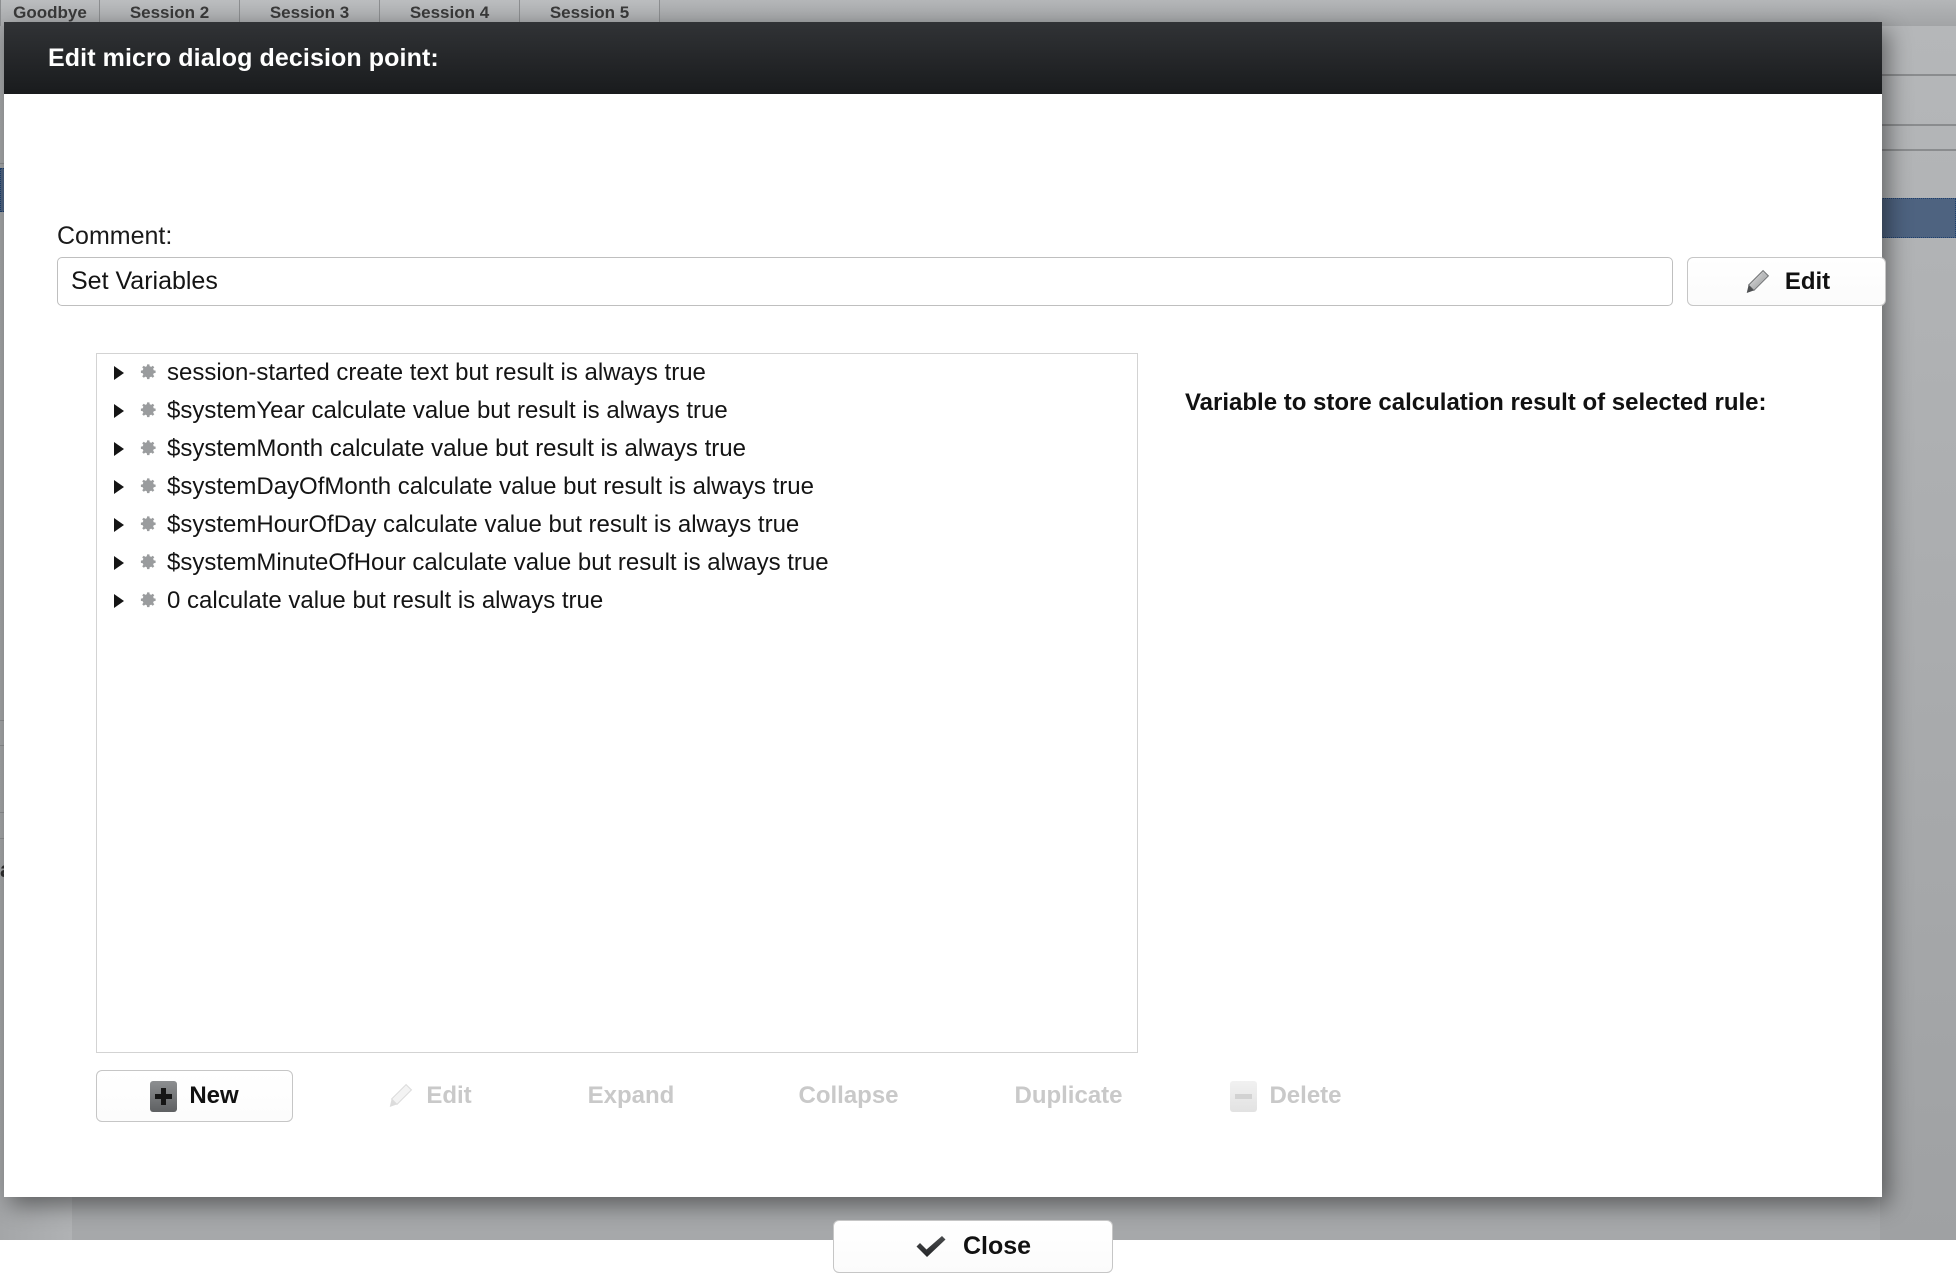  I want to click on background-right-selected-row, so click(1918, 218).